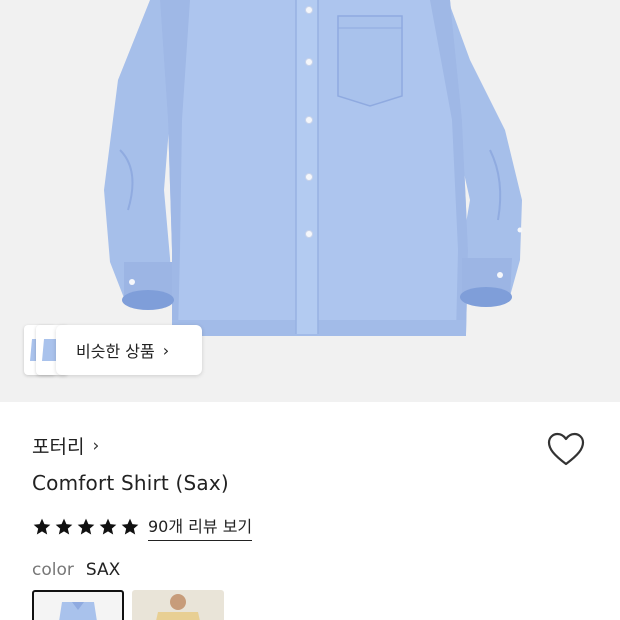  Describe the element at coordinates (115, 351) in the screenshot. I see `similar-products-label: 비슷한 상품` at that location.